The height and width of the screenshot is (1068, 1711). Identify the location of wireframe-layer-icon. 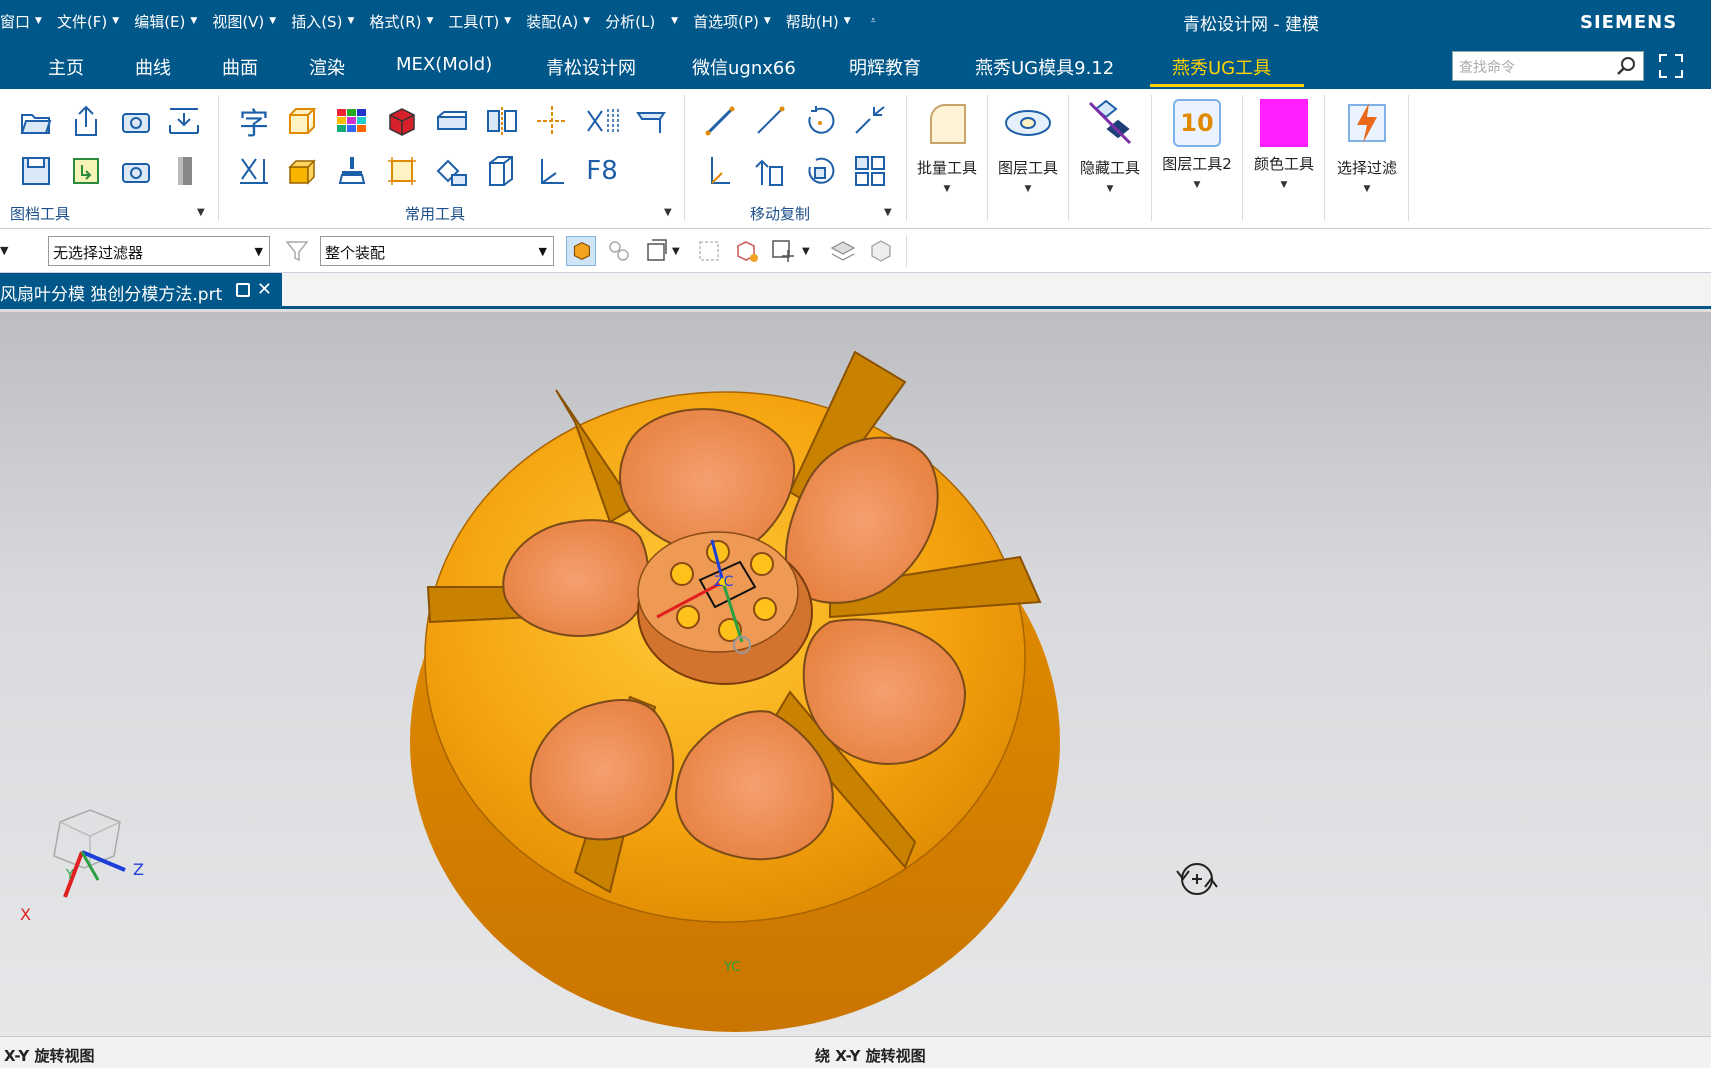
(881, 251).